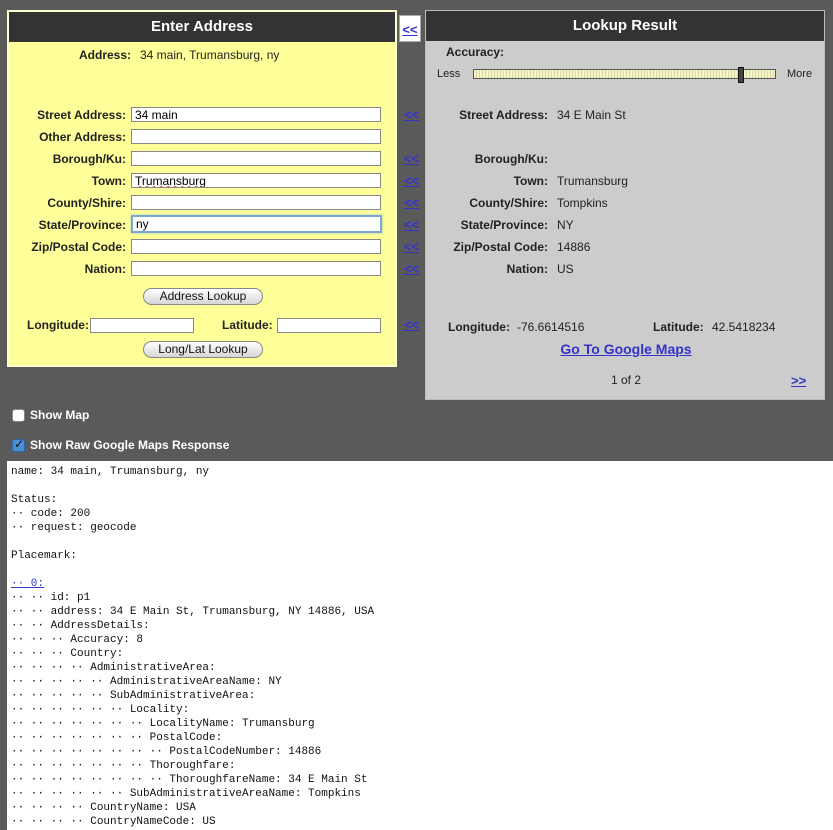  I want to click on result-zip-label: Zip/Postal Code:, so click(500, 247).